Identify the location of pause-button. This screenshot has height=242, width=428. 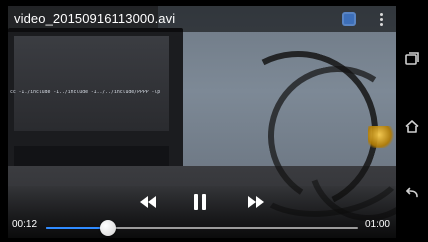
(202, 202).